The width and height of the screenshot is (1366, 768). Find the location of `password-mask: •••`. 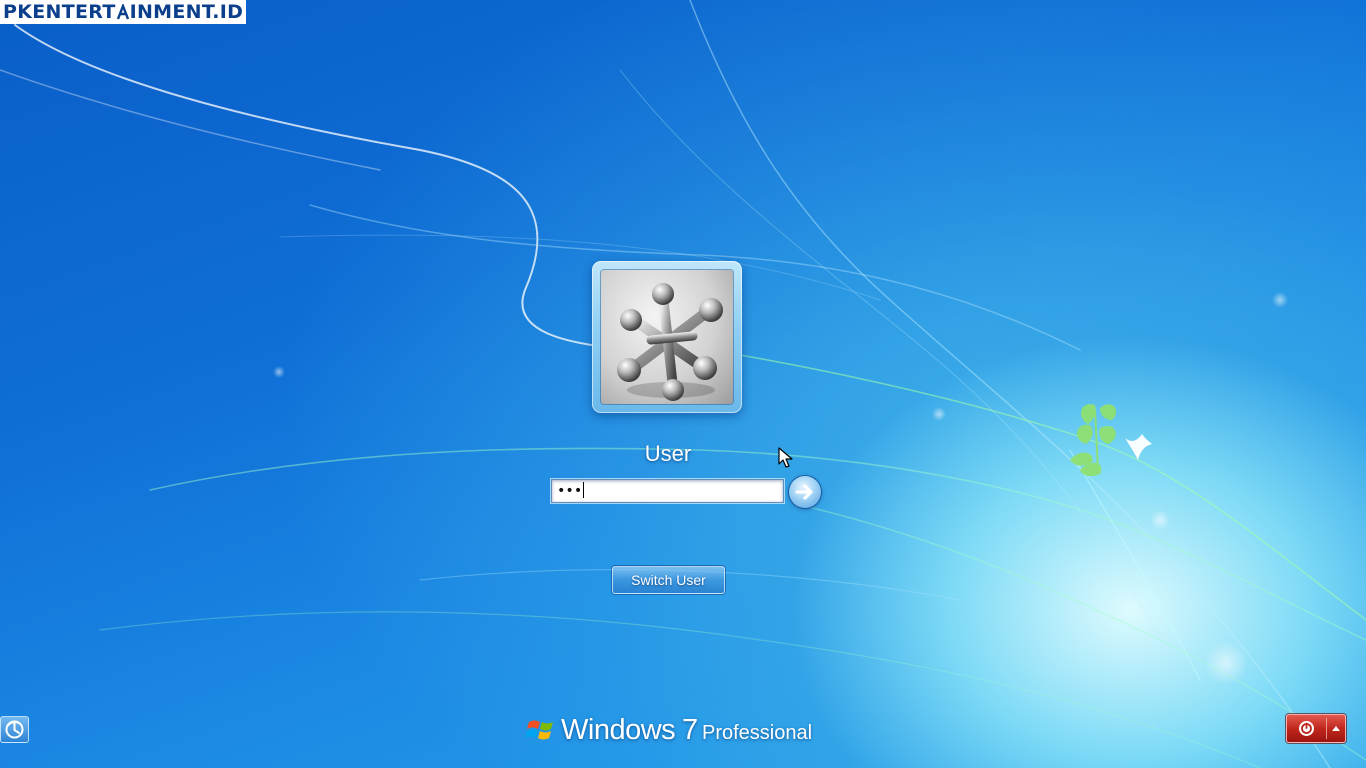

password-mask: ••• is located at coordinates (570, 491).